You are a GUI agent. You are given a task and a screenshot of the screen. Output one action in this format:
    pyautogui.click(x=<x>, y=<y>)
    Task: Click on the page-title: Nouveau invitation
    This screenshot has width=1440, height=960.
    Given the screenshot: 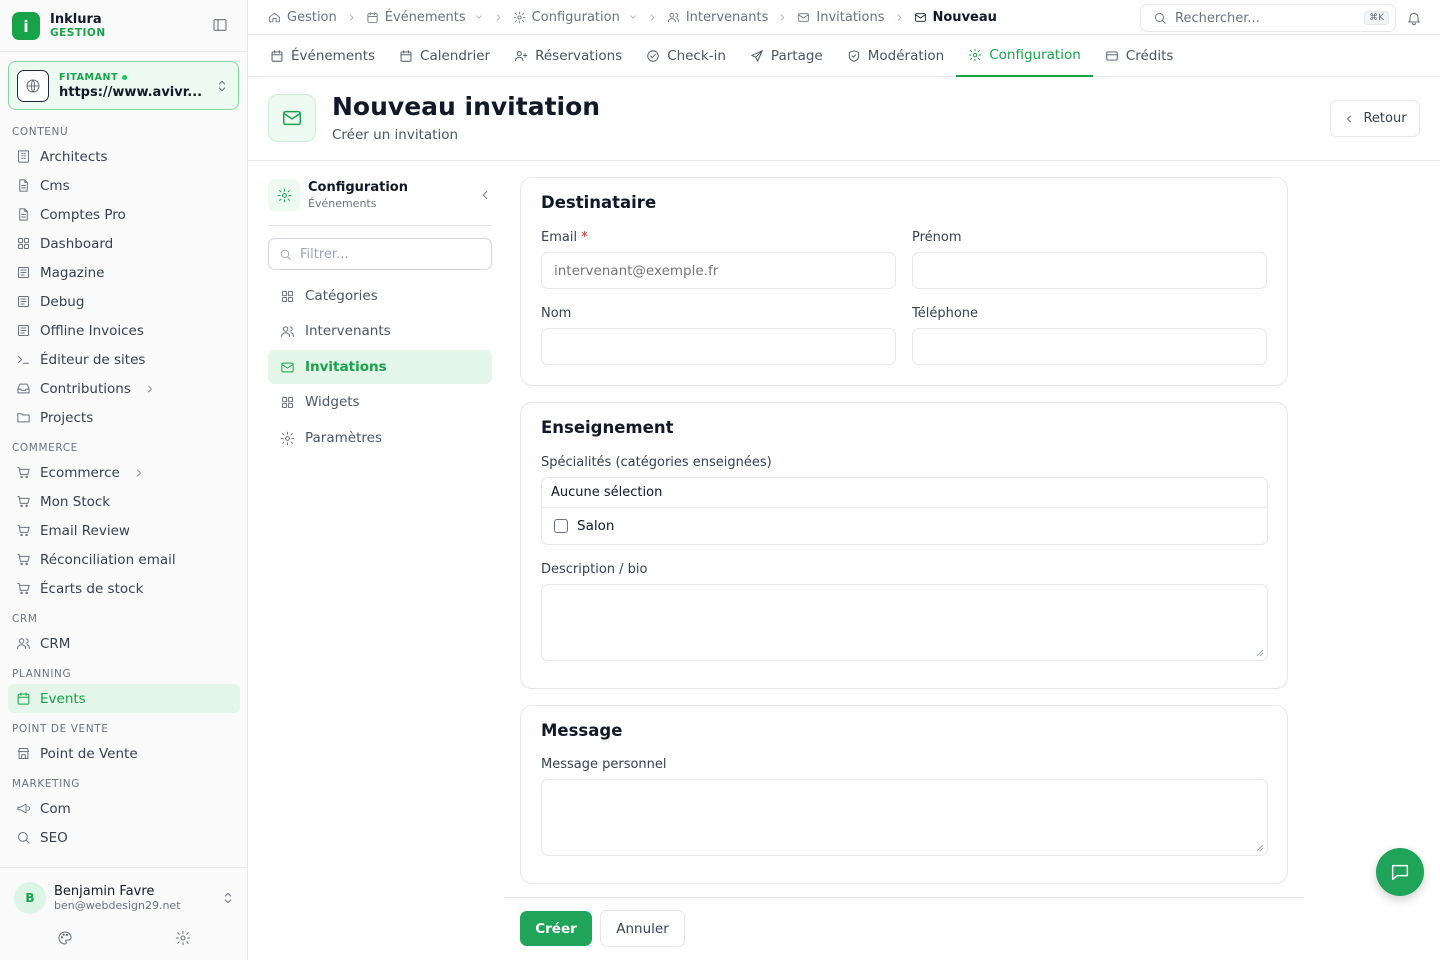 What is the action you would take?
    pyautogui.click(x=466, y=106)
    